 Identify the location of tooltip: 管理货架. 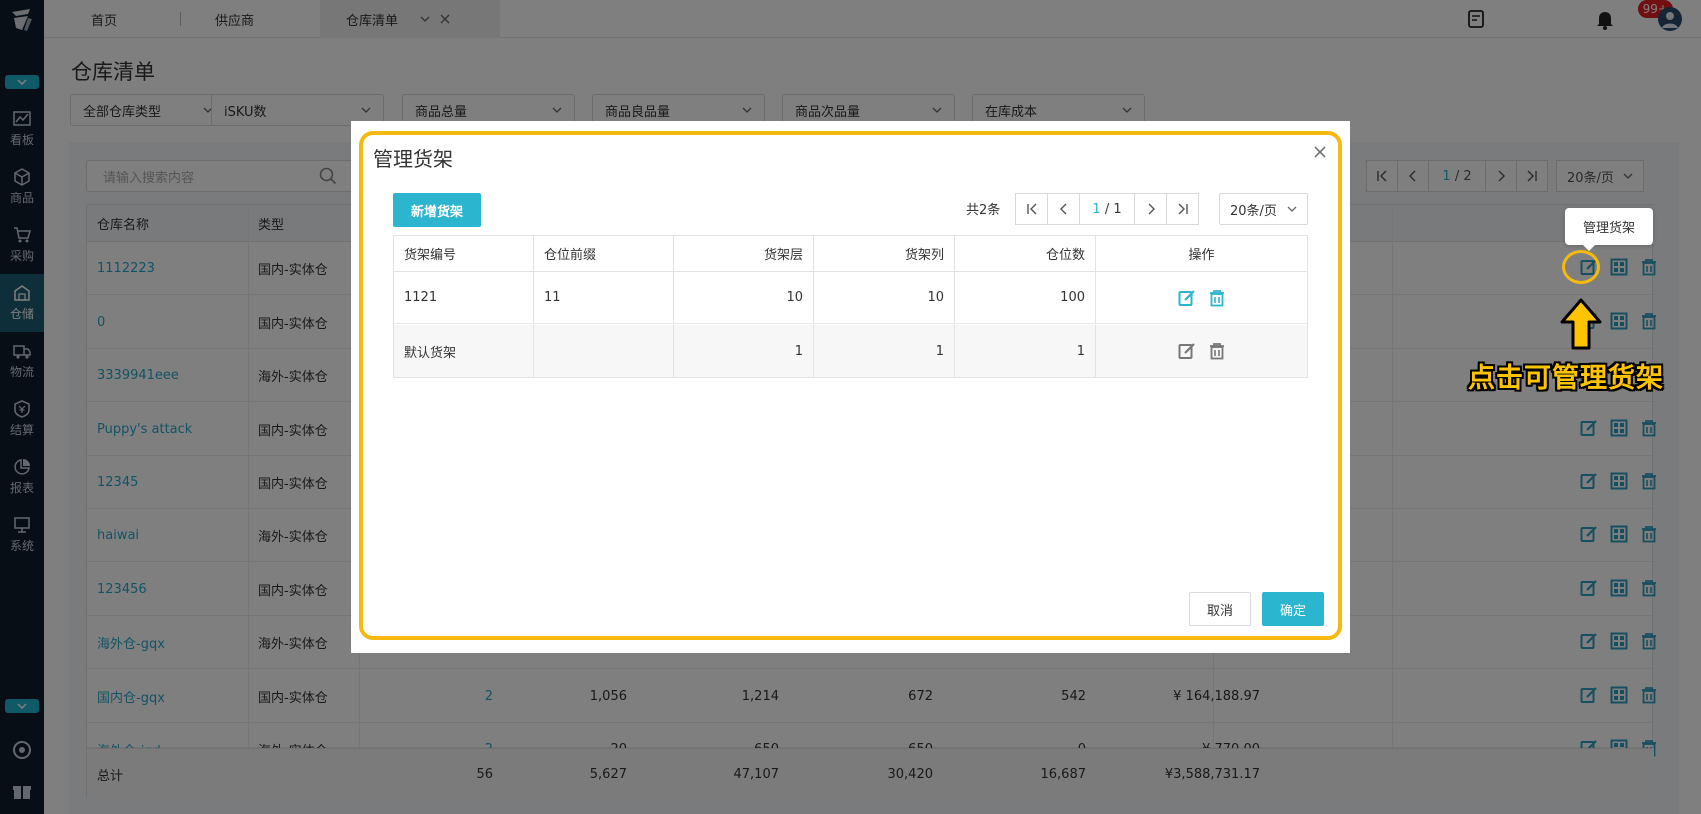
(1609, 229).